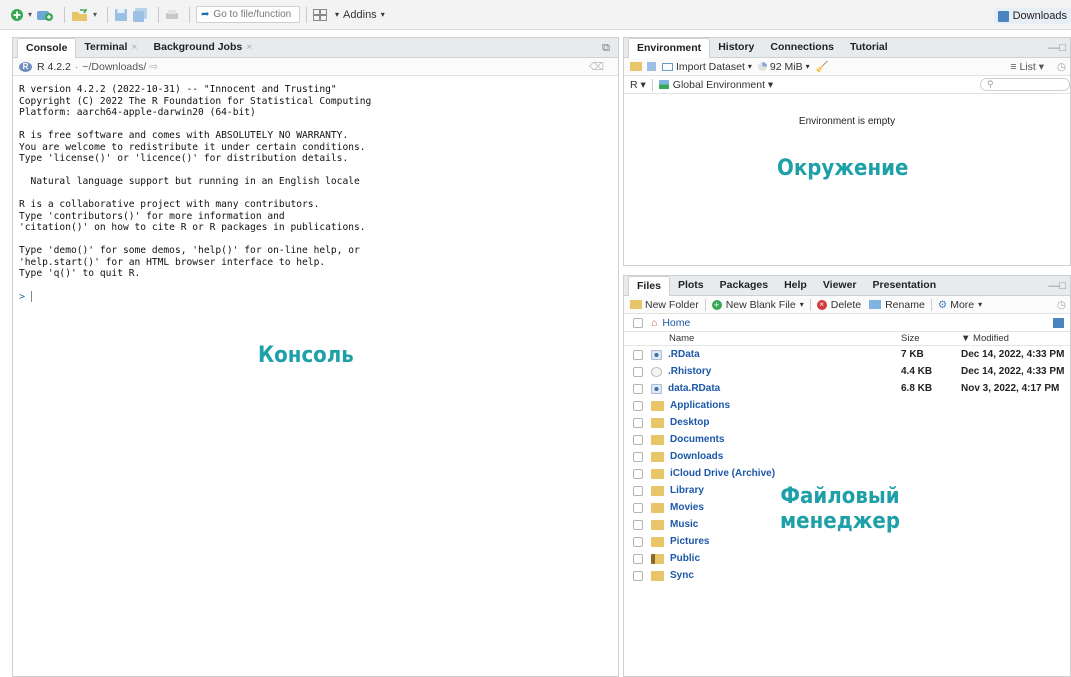 The height and width of the screenshot is (677, 1071). I want to click on file-row: Sync, so click(847, 575).